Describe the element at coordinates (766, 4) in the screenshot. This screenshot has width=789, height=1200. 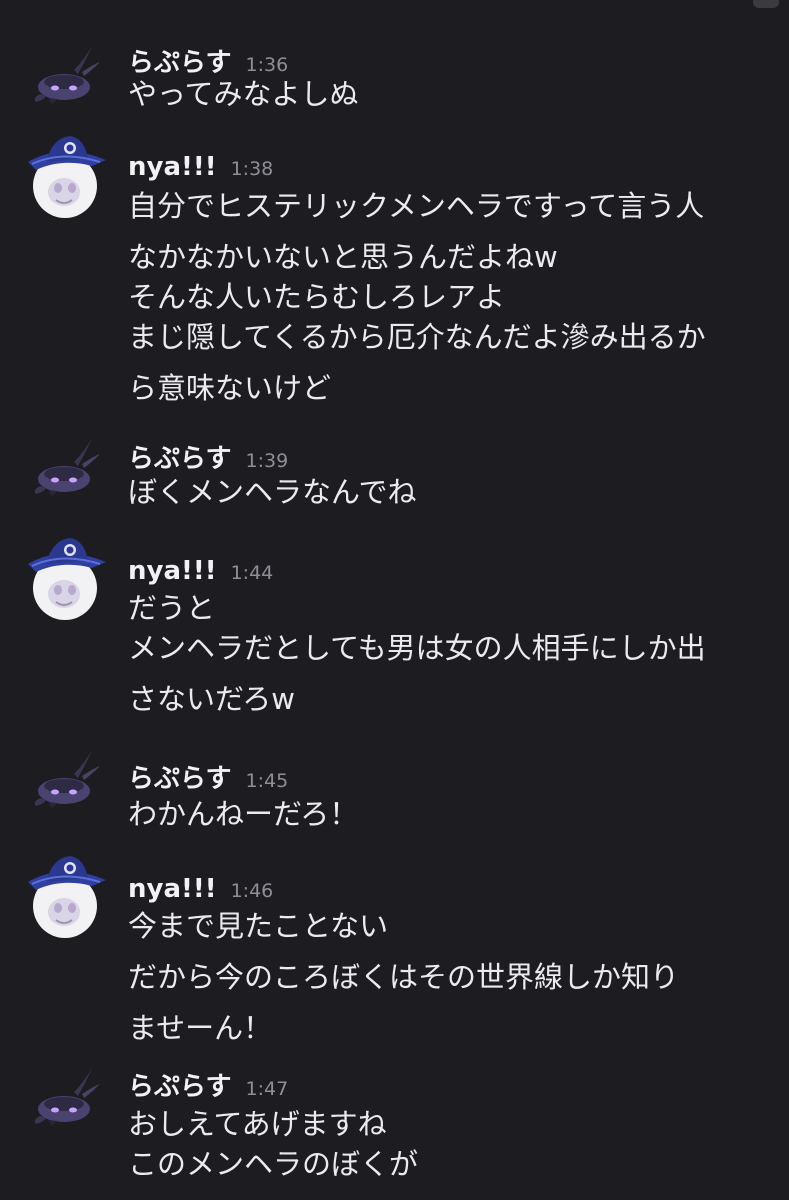
I see `scroll-indicator` at that location.